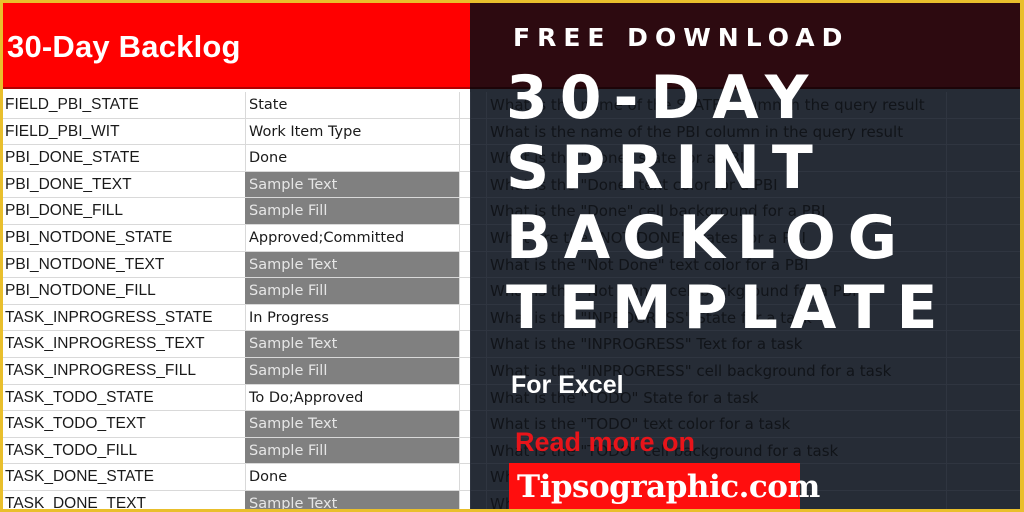 The width and height of the screenshot is (1024, 512). I want to click on setting-key-cell: PBI_NOTDONE_STATE, so click(125, 238).